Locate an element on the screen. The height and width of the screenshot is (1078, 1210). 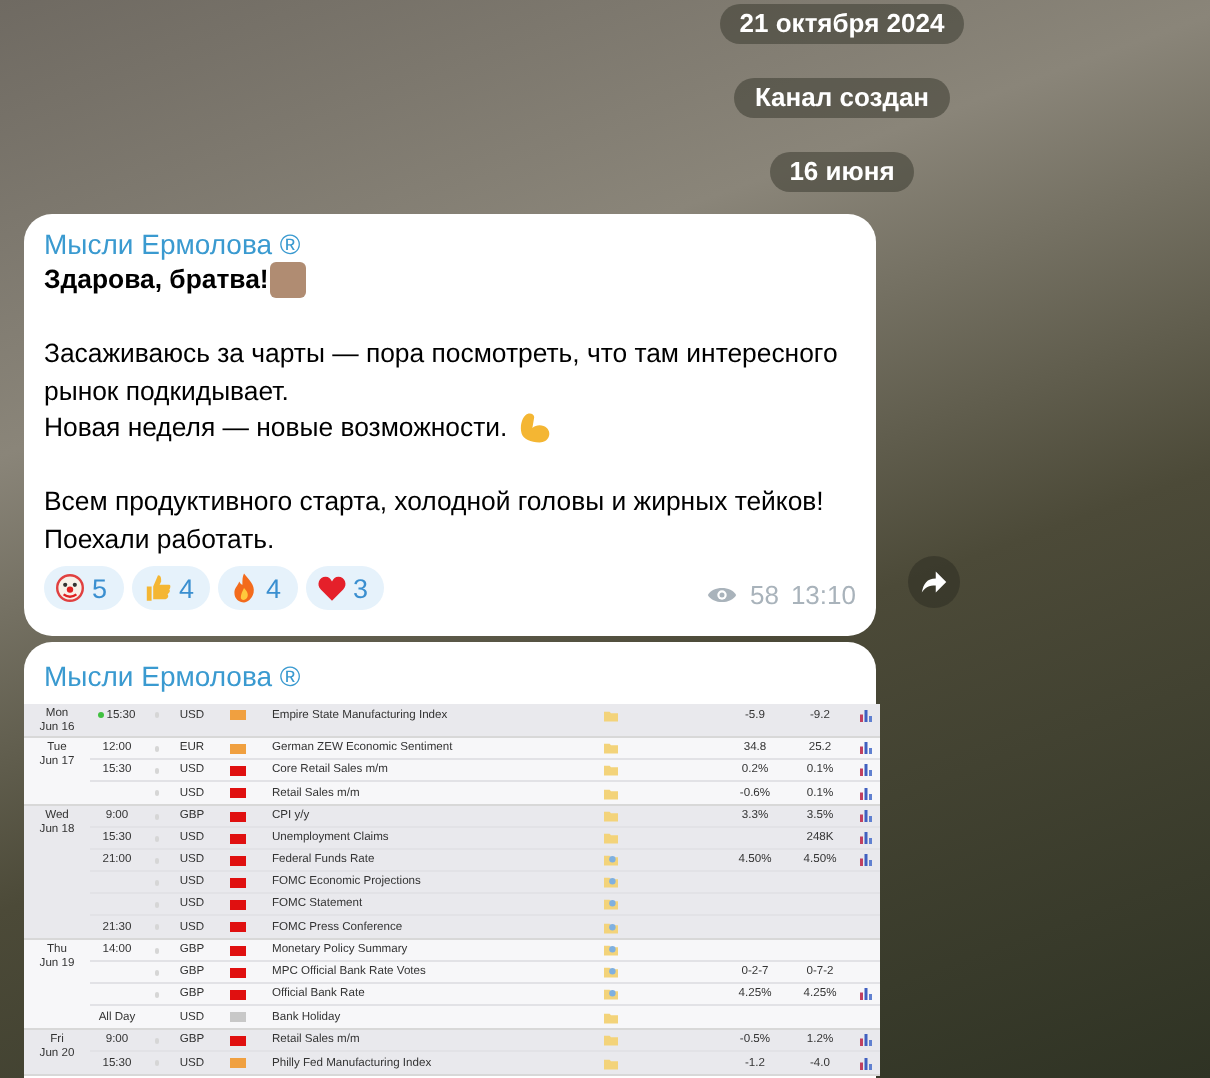
flexed-arm-icon is located at coordinates (535, 428).